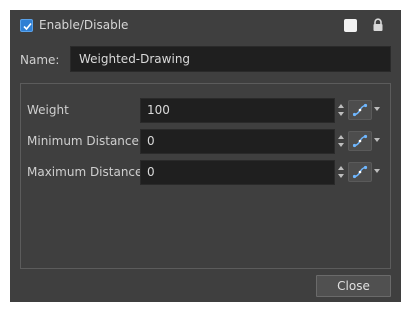  Describe the element at coordinates (377, 140) in the screenshot. I see `minimum-distance-dropdown-arrow` at that location.